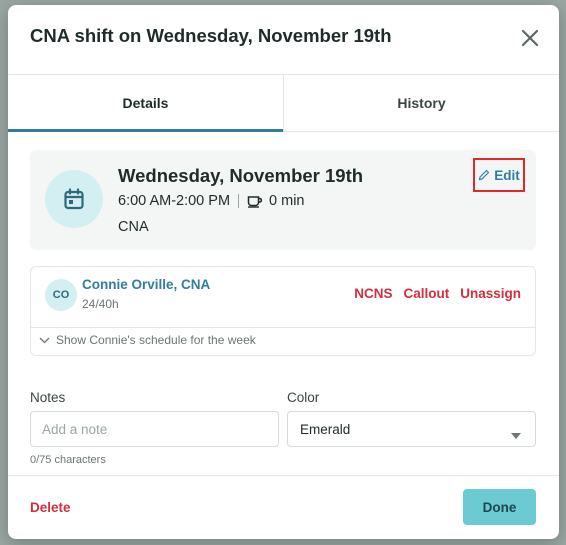 Image resolution: width=566 pixels, height=545 pixels. I want to click on modal-footer: Delete Done, so click(283, 507).